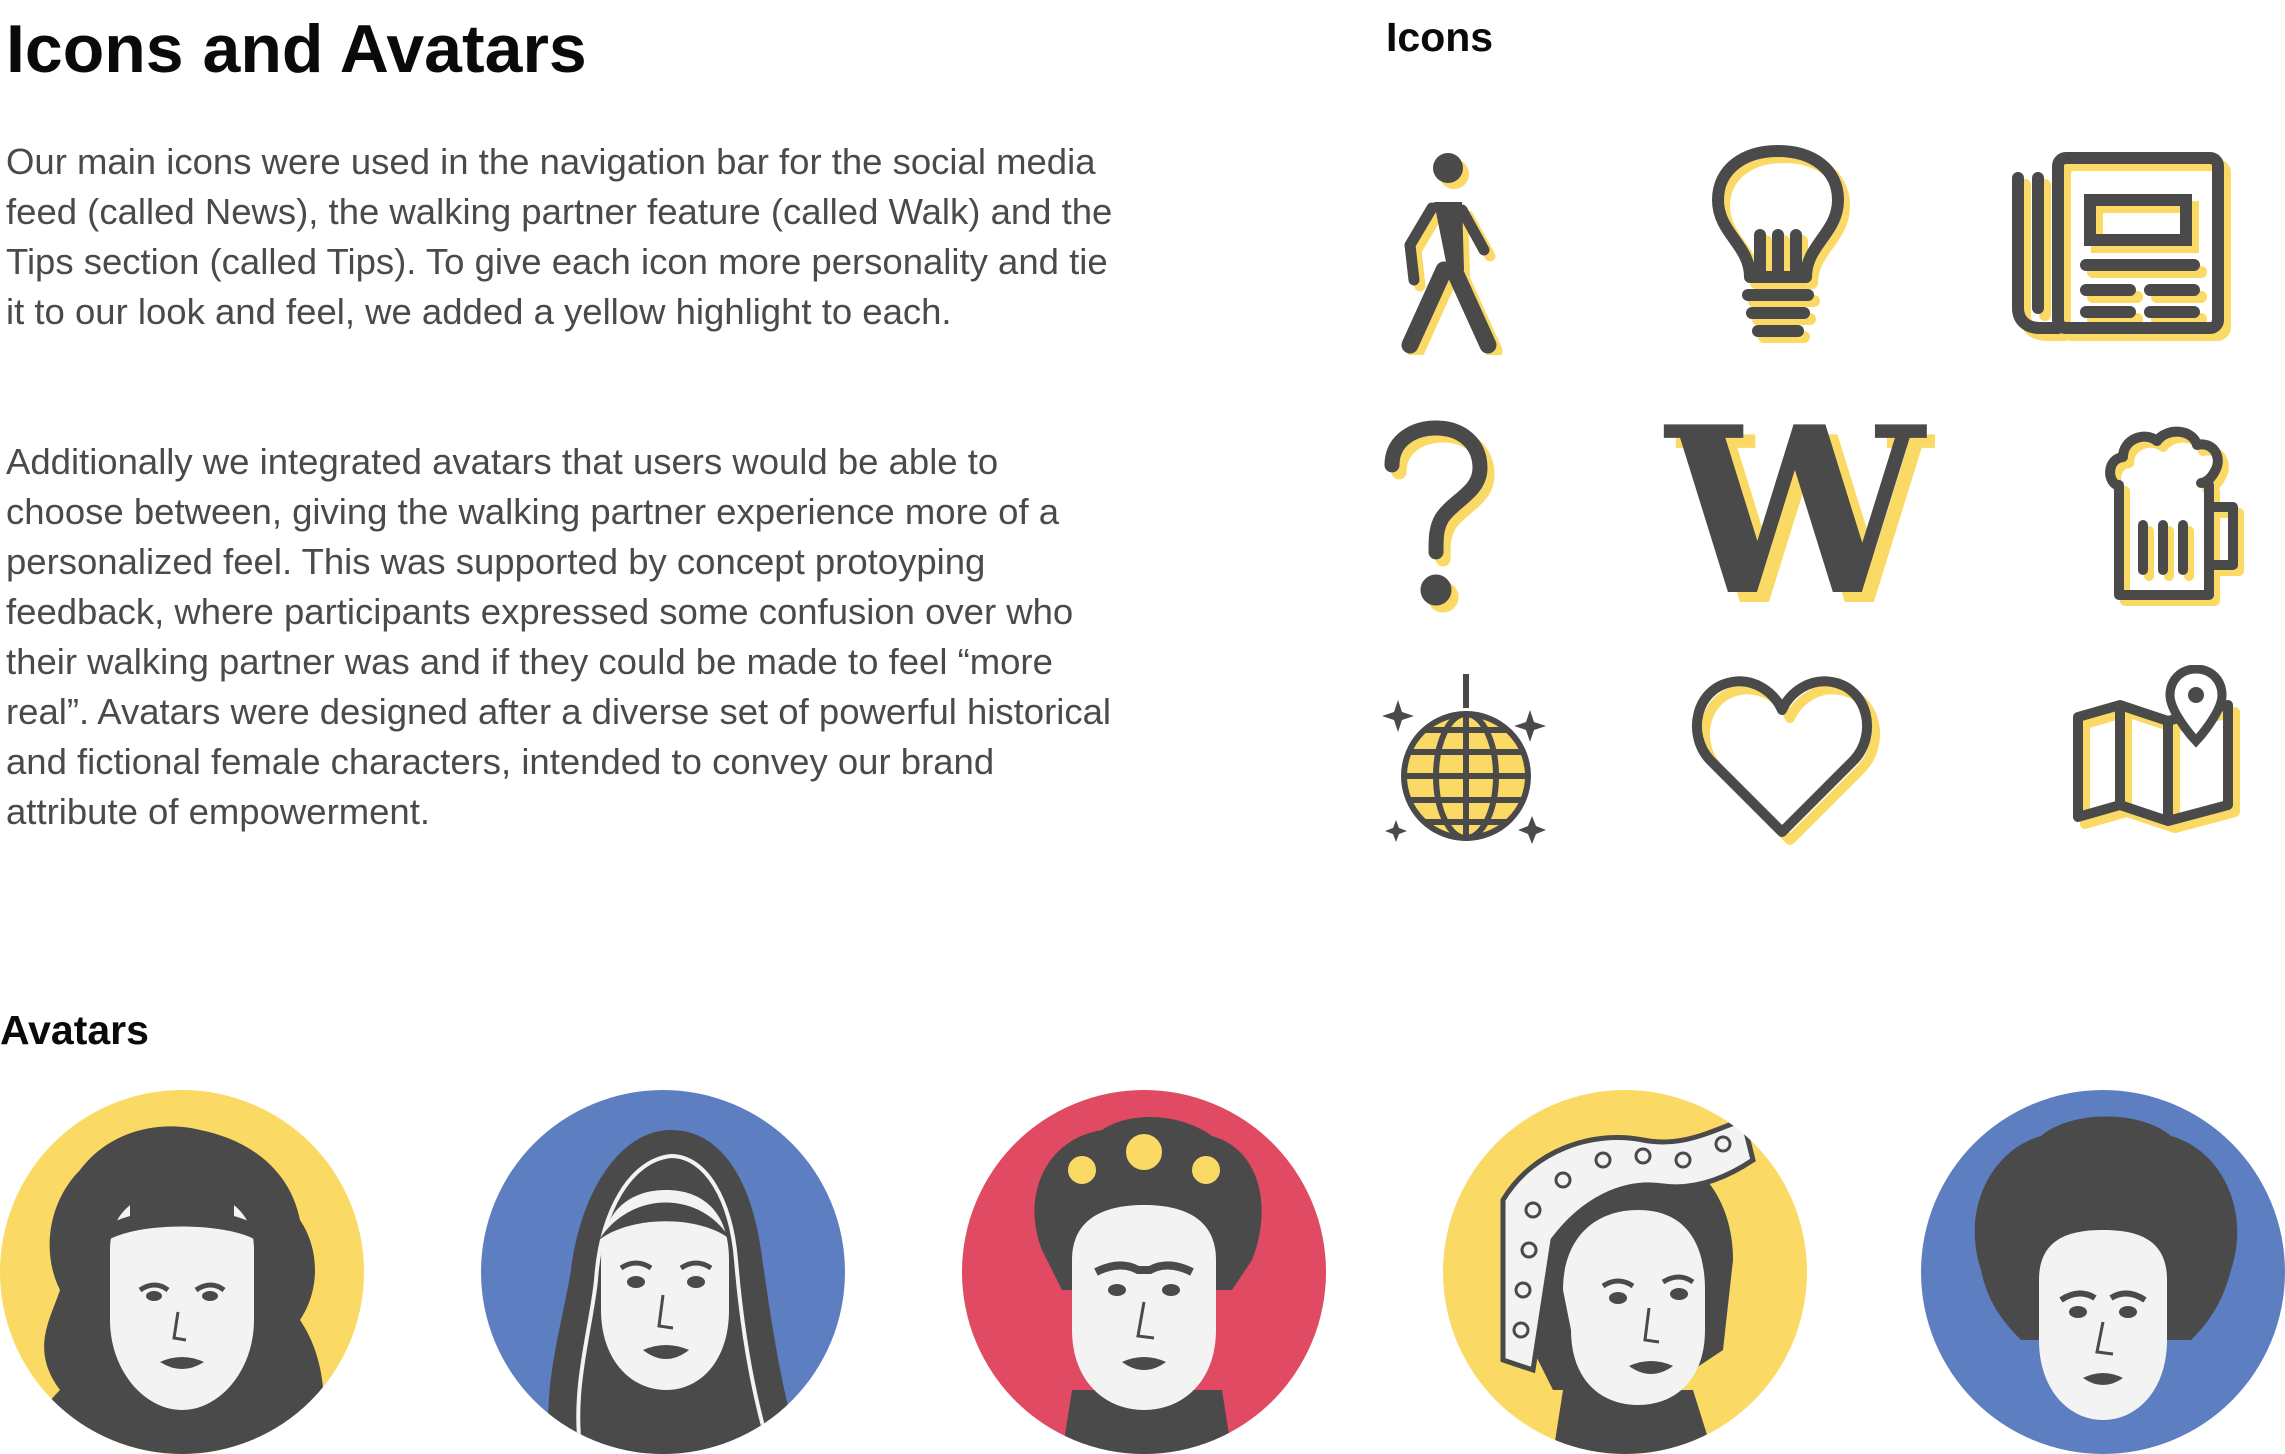  What do you see at coordinates (1144, 1272) in the screenshot?
I see `avatar-flower-crown` at bounding box center [1144, 1272].